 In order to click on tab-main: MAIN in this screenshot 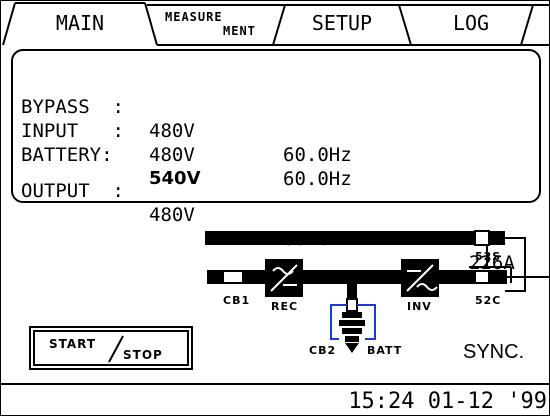, I will do `click(80, 23)`.